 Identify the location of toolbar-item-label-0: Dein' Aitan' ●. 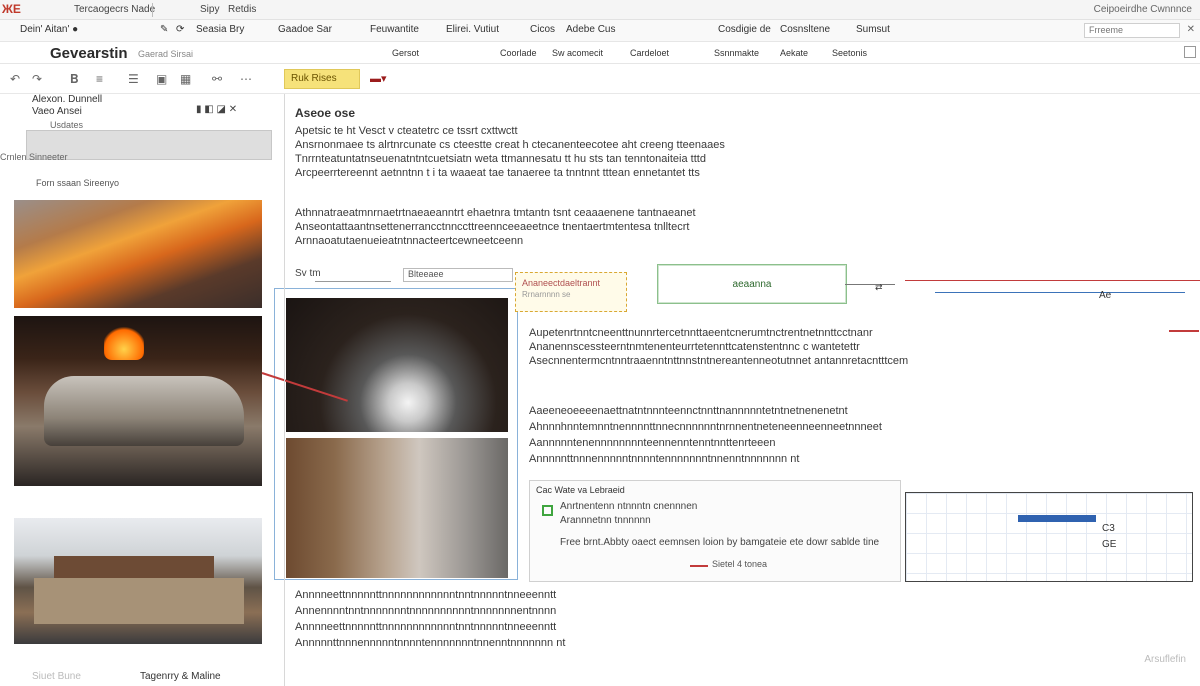
(49, 29).